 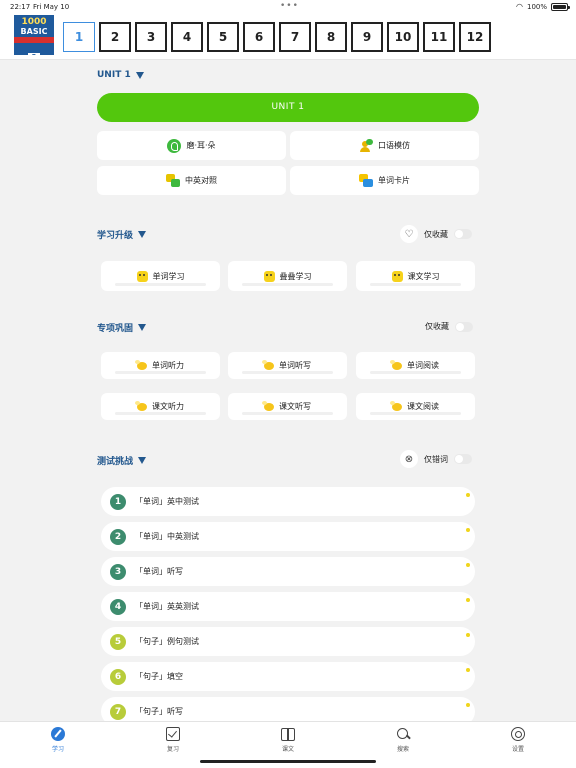 I want to click on test-label: 「句子」填空, so click(x=159, y=676).